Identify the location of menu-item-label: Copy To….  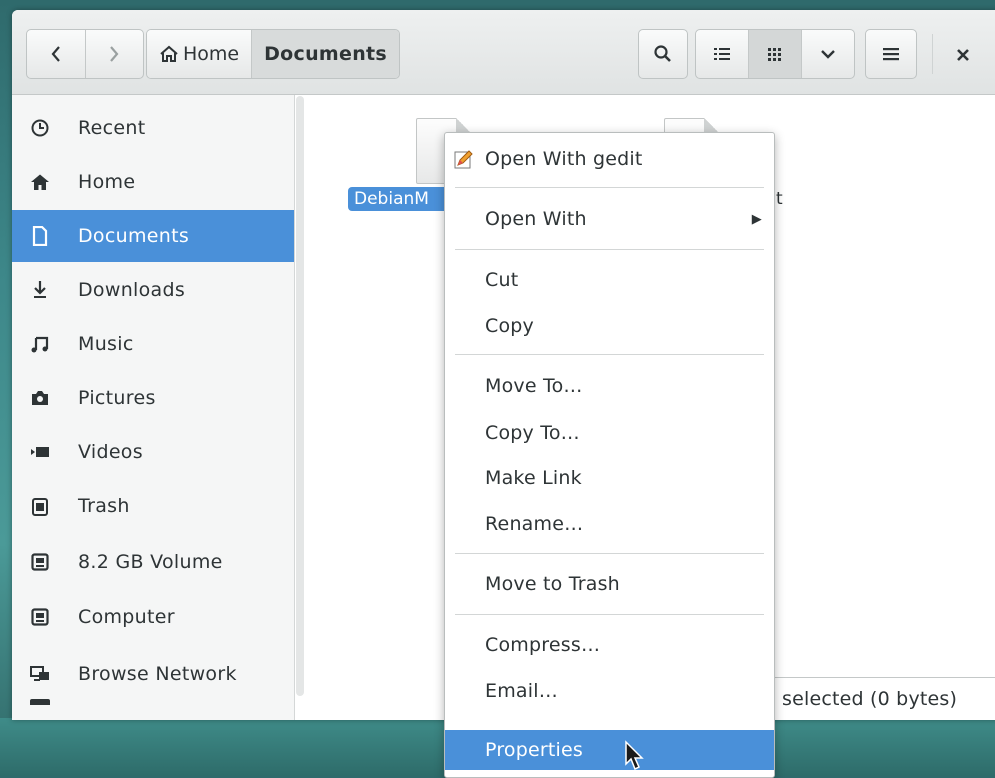
(532, 433).